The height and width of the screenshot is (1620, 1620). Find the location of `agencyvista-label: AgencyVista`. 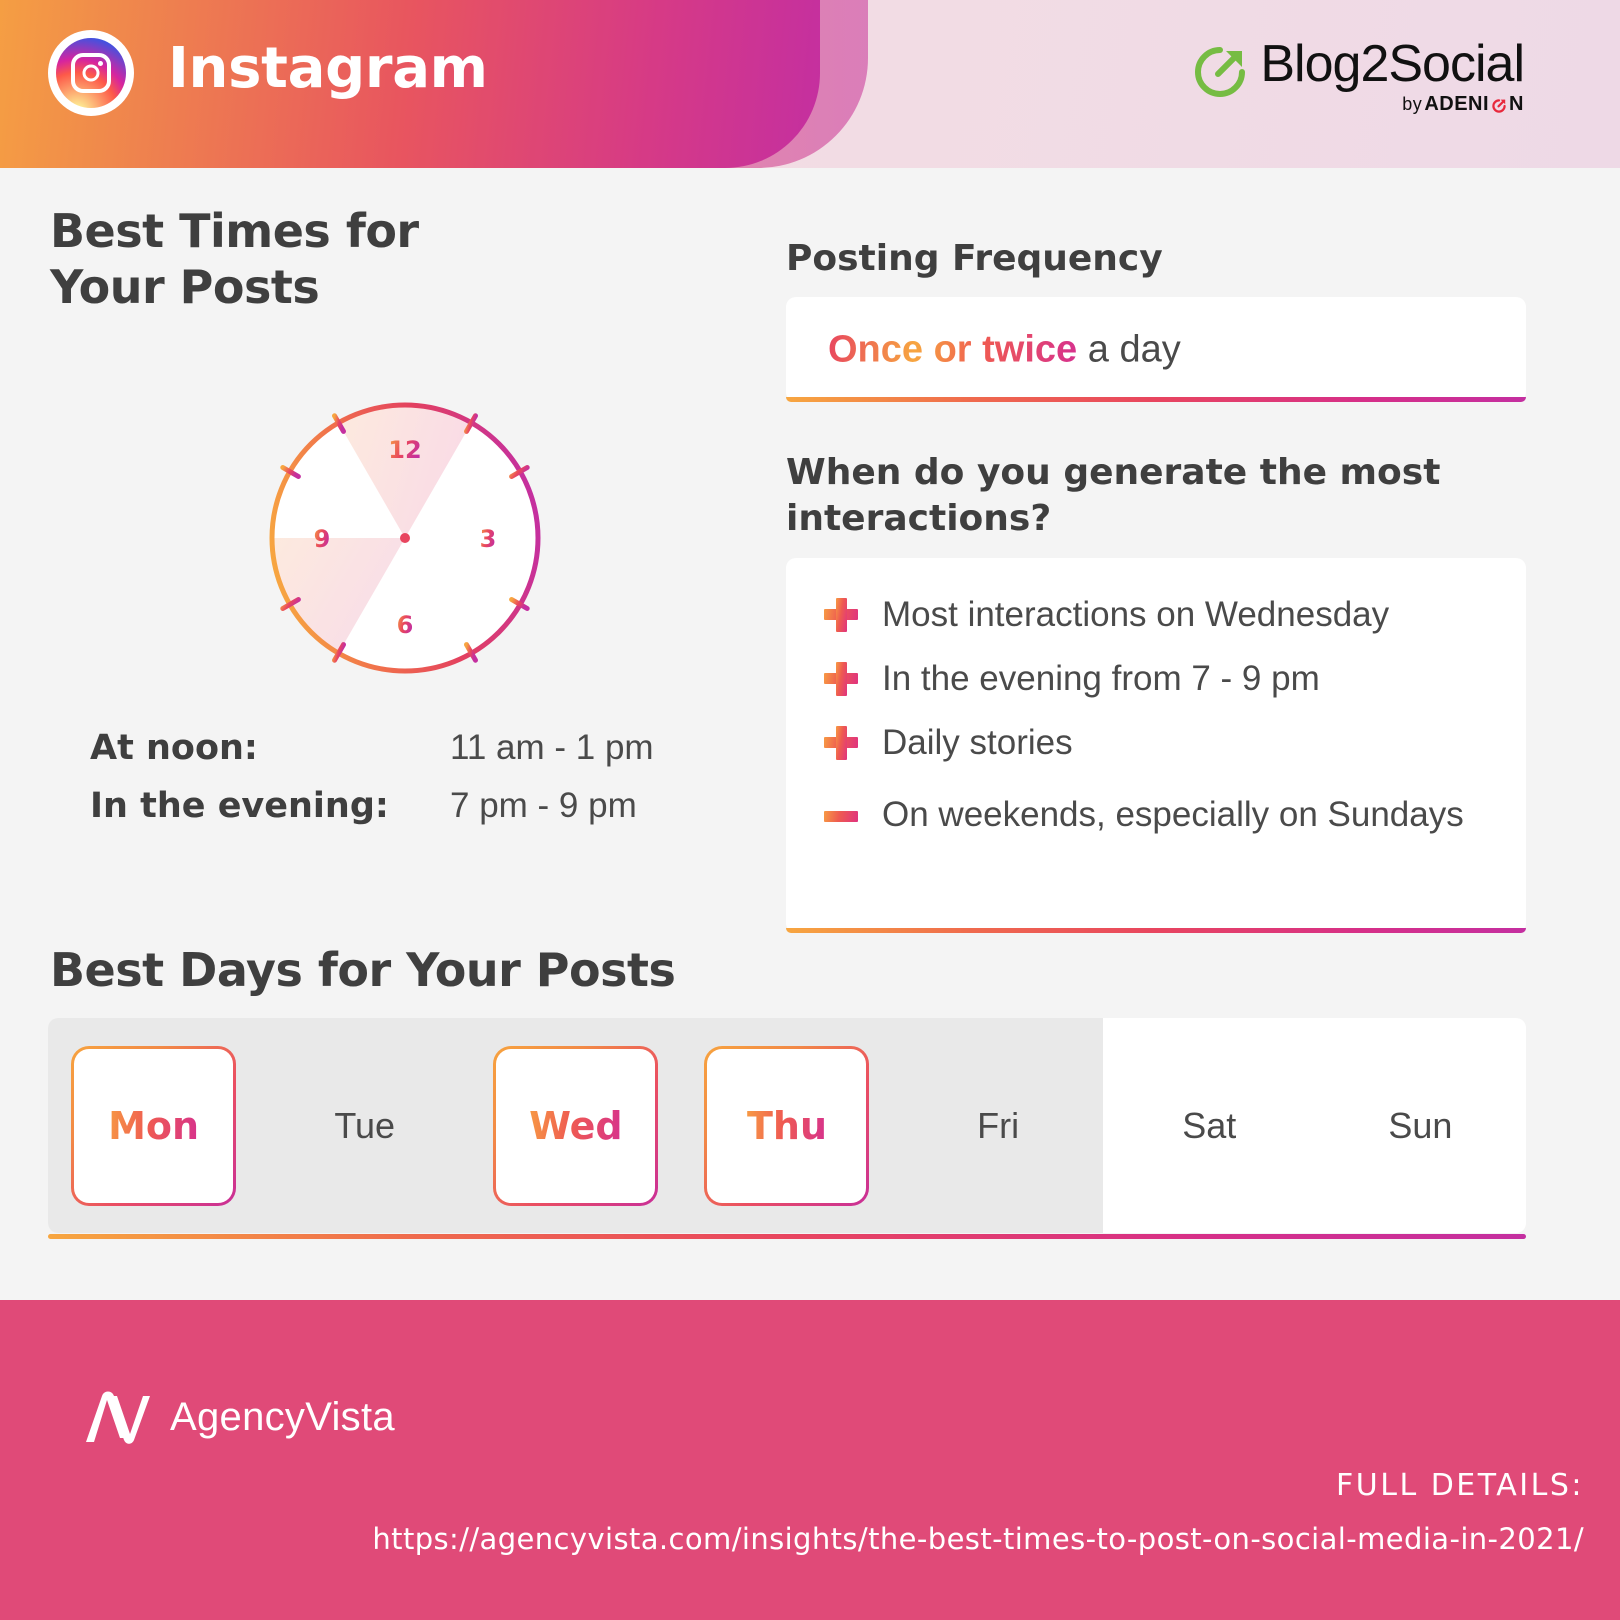

agencyvista-label: AgencyVista is located at coordinates (282, 1416).